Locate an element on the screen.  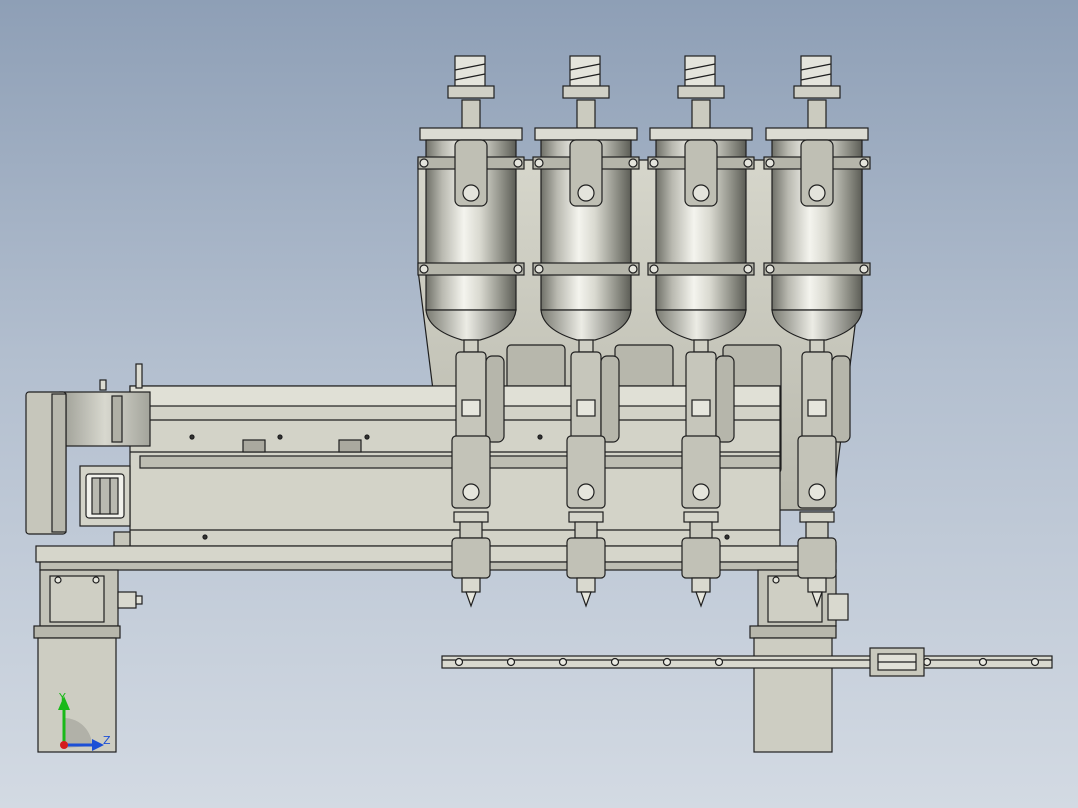
triad-z-label: Z is located at coordinates (107, 740).